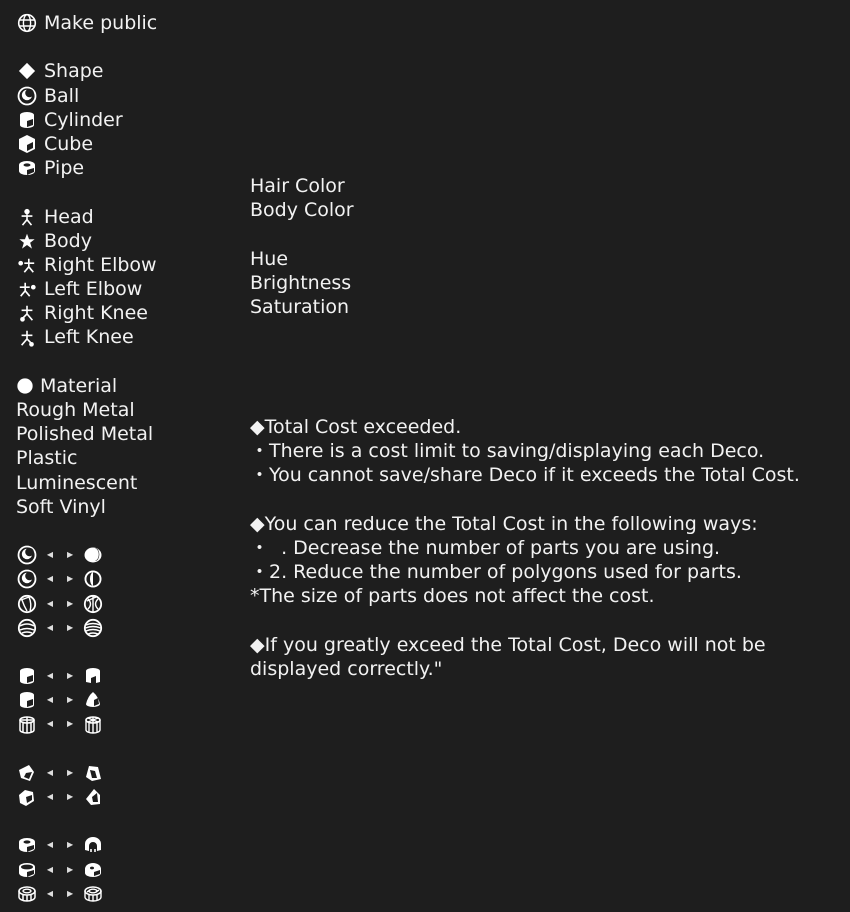 This screenshot has height=912, width=850. I want to click on cube-icon, so click(27, 144).